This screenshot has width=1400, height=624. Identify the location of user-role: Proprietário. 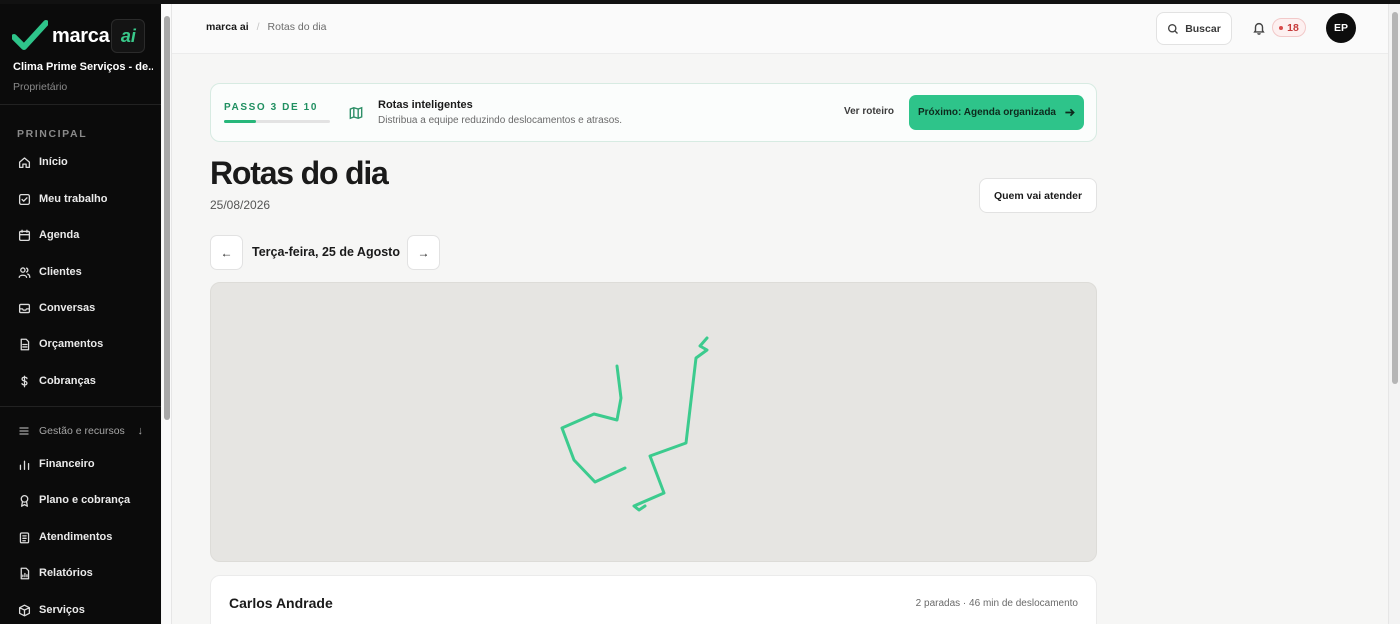
(40, 87).